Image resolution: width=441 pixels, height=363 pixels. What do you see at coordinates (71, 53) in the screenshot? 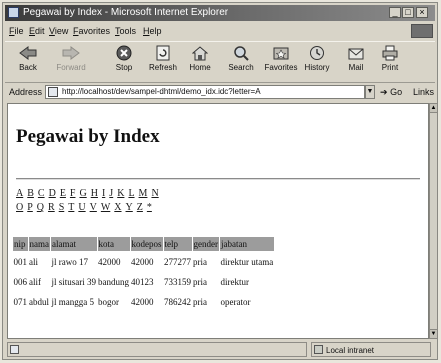
I see `forward-arrow-icon` at bounding box center [71, 53].